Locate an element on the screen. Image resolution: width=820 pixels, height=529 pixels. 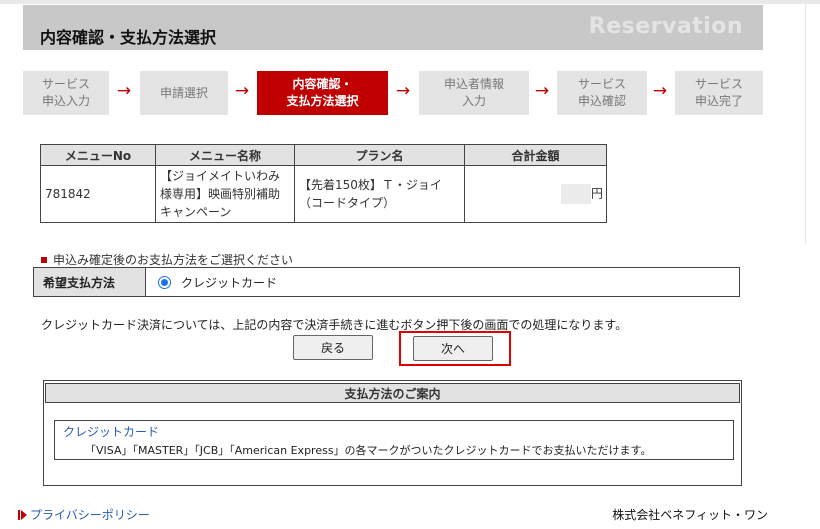
cell-total: 円 is located at coordinates (535, 194).